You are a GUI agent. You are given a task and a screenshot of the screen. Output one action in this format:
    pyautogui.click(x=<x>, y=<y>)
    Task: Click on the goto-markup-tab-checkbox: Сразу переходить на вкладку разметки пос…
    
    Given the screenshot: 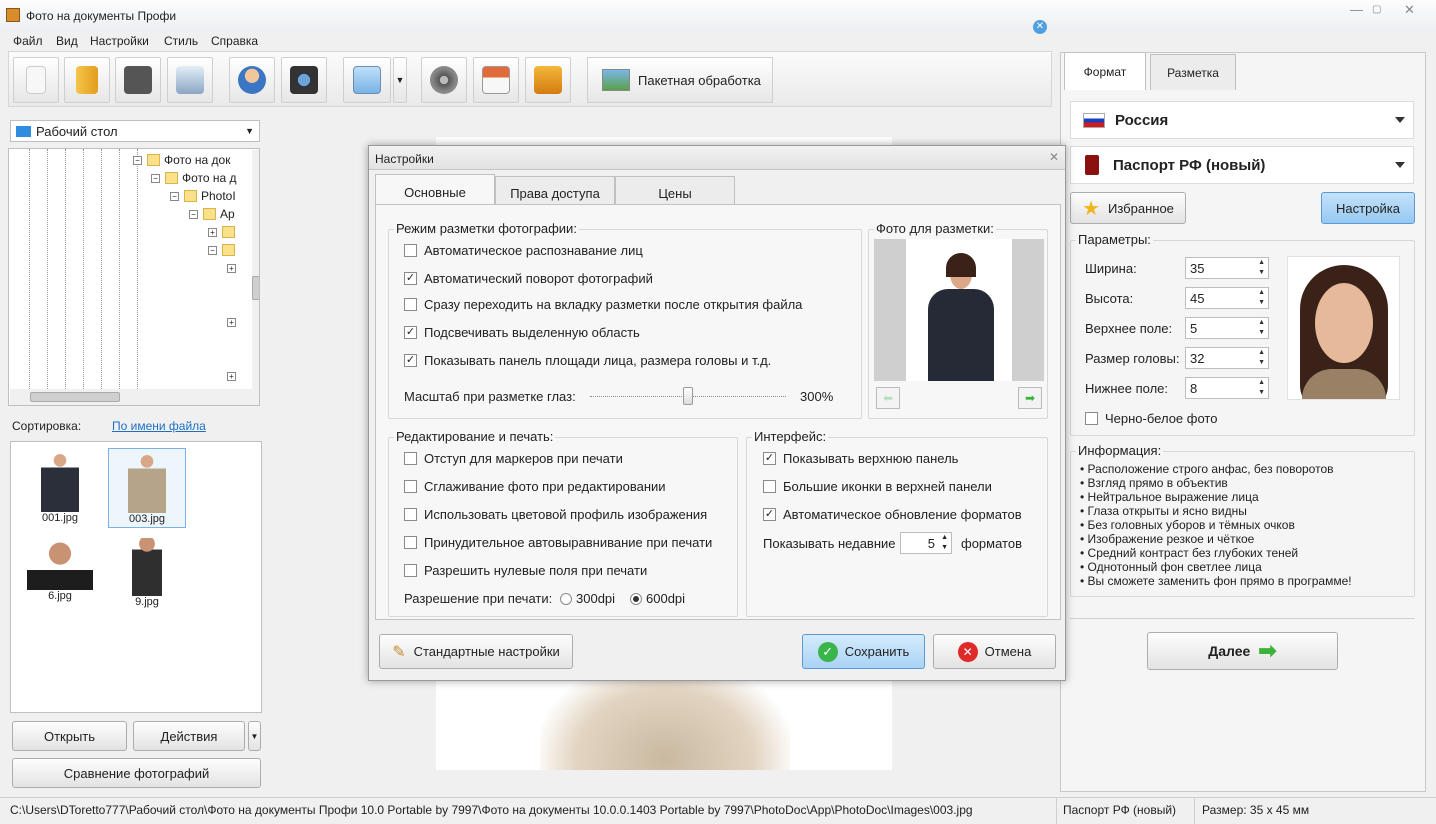 What is the action you would take?
    pyautogui.click(x=603, y=304)
    